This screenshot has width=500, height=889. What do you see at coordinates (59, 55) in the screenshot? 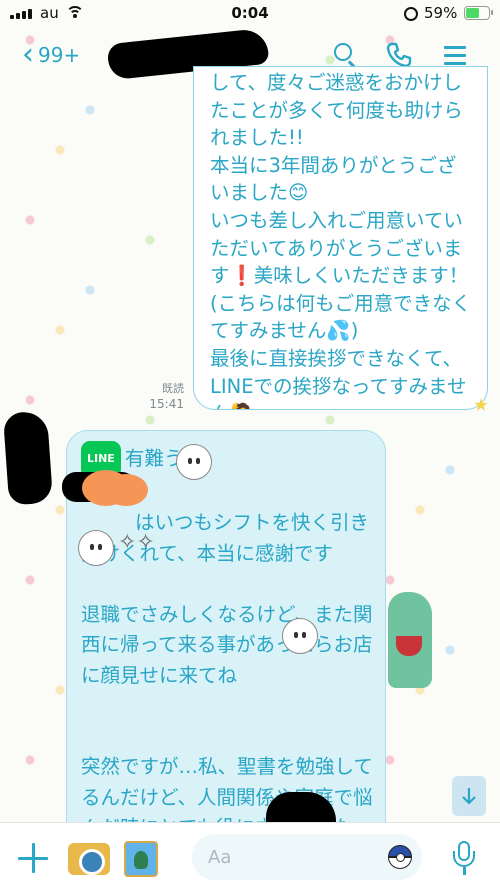
I see `unread-count: 99+` at bounding box center [59, 55].